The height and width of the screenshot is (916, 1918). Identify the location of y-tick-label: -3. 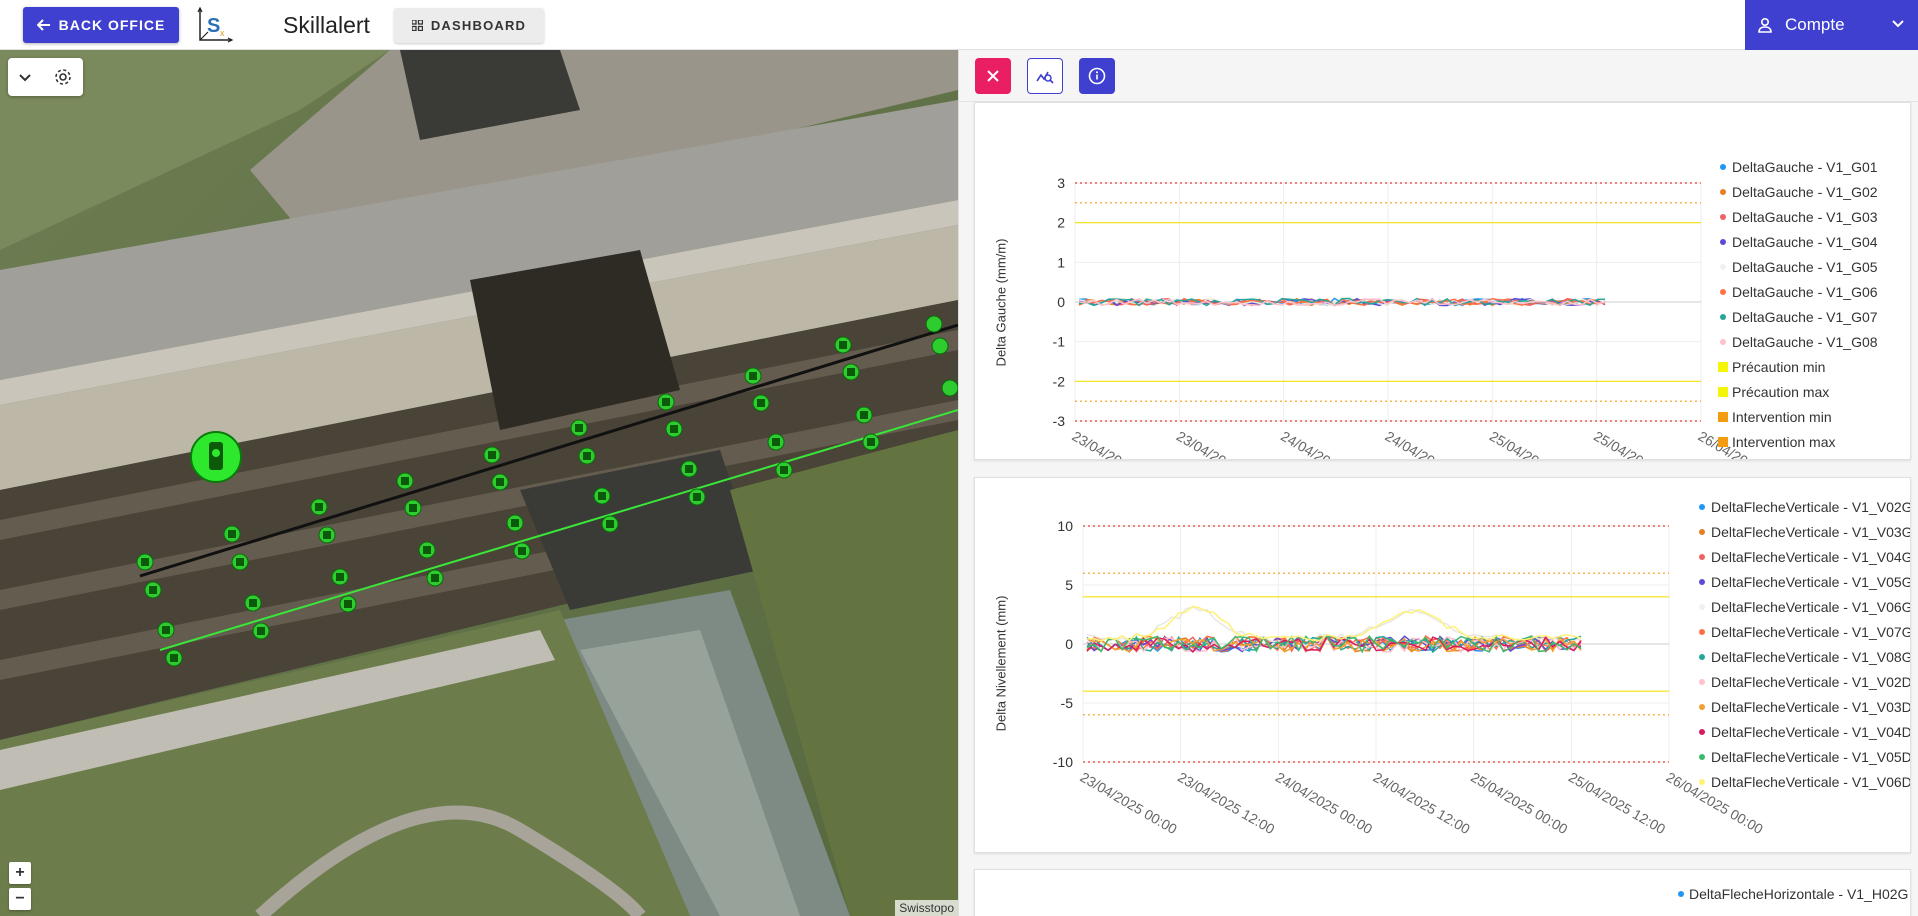
(1059, 421).